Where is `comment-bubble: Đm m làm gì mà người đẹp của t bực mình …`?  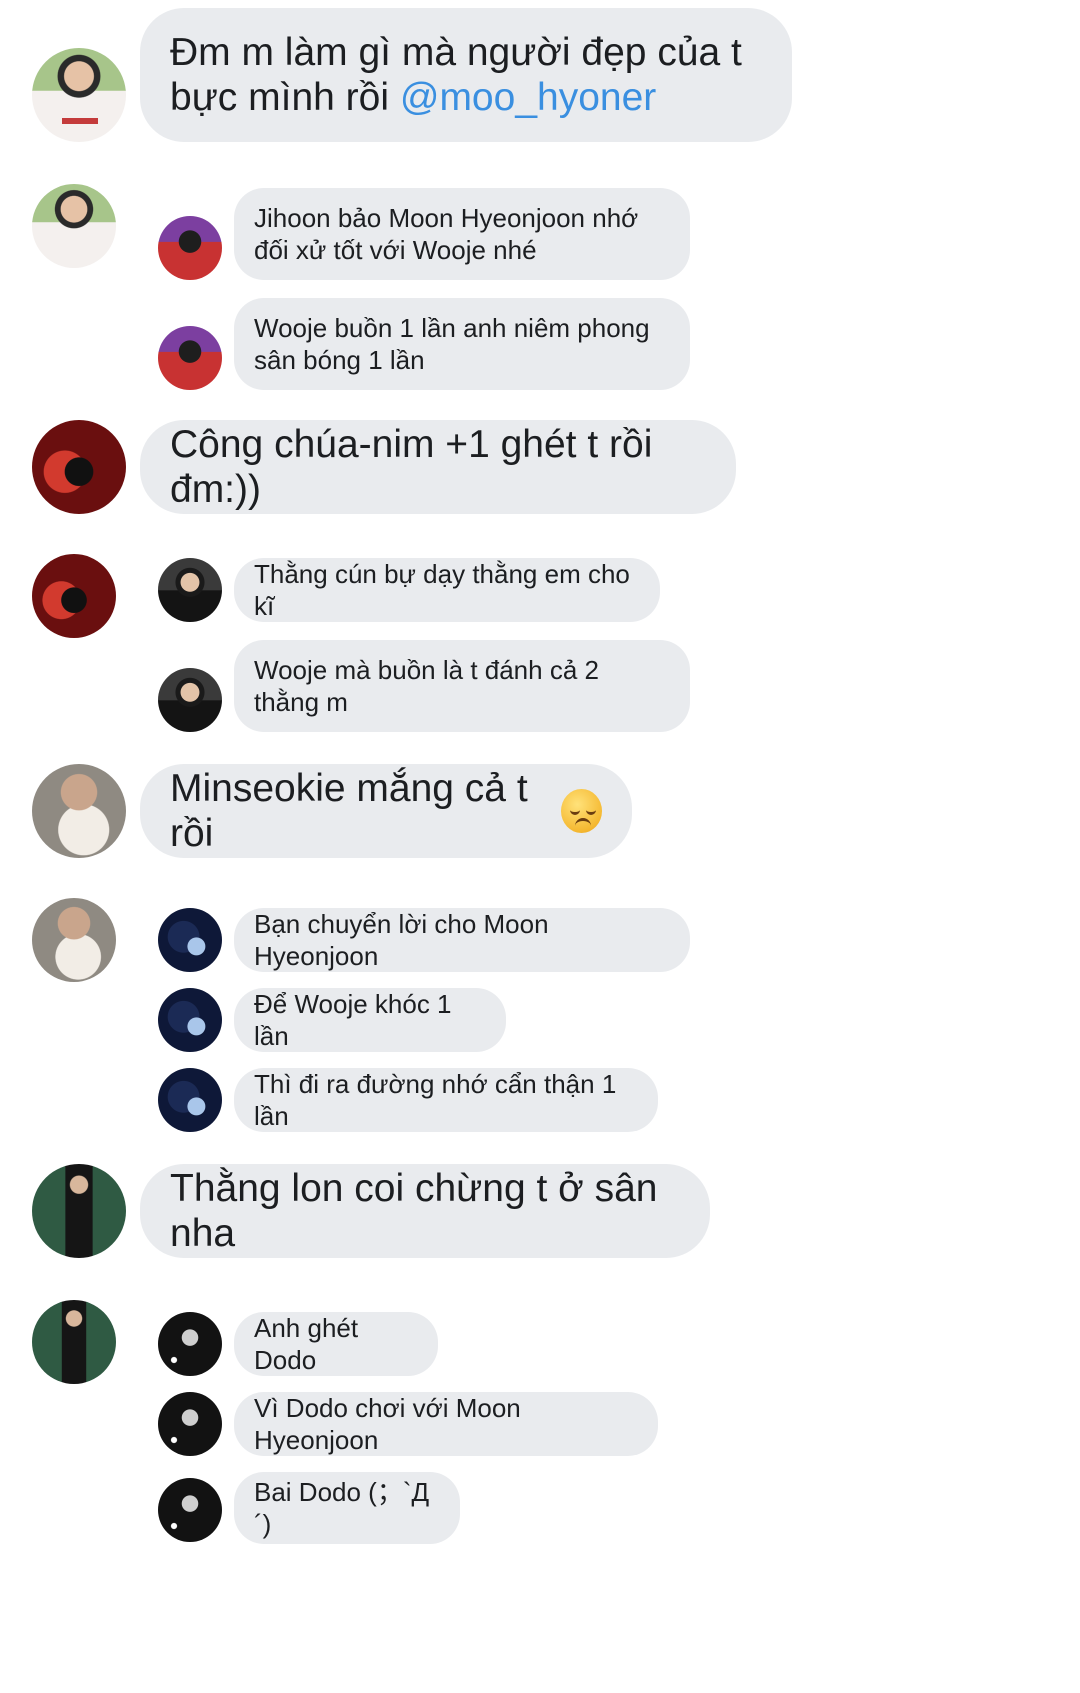 comment-bubble: Đm m làm gì mà người đẹp của t bực mình … is located at coordinates (466, 75).